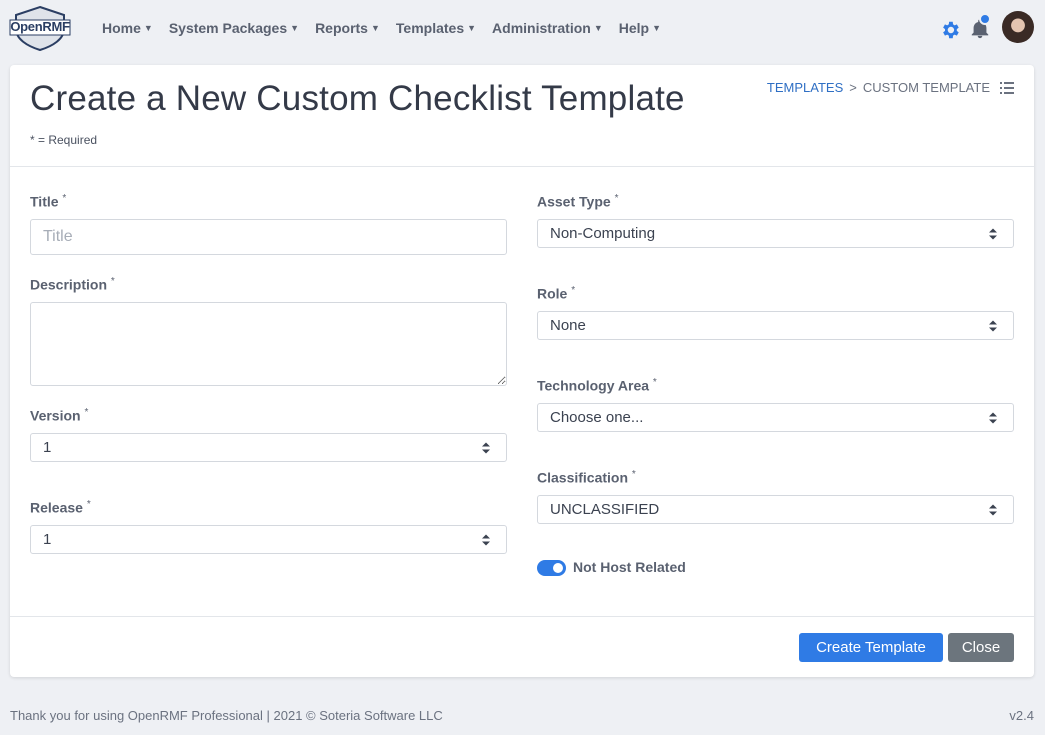 The height and width of the screenshot is (735, 1045). What do you see at coordinates (430, 28) in the screenshot?
I see `nav-templates-label: Templates` at bounding box center [430, 28].